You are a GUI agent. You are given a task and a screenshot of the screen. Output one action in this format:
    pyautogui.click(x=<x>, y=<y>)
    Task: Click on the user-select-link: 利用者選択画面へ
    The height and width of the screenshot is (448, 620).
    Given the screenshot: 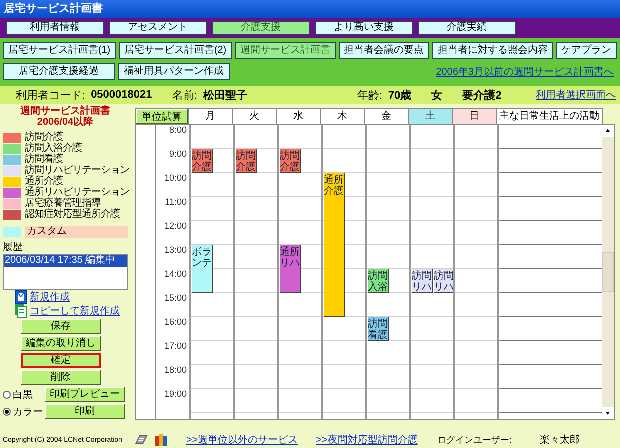 What is the action you would take?
    pyautogui.click(x=576, y=95)
    